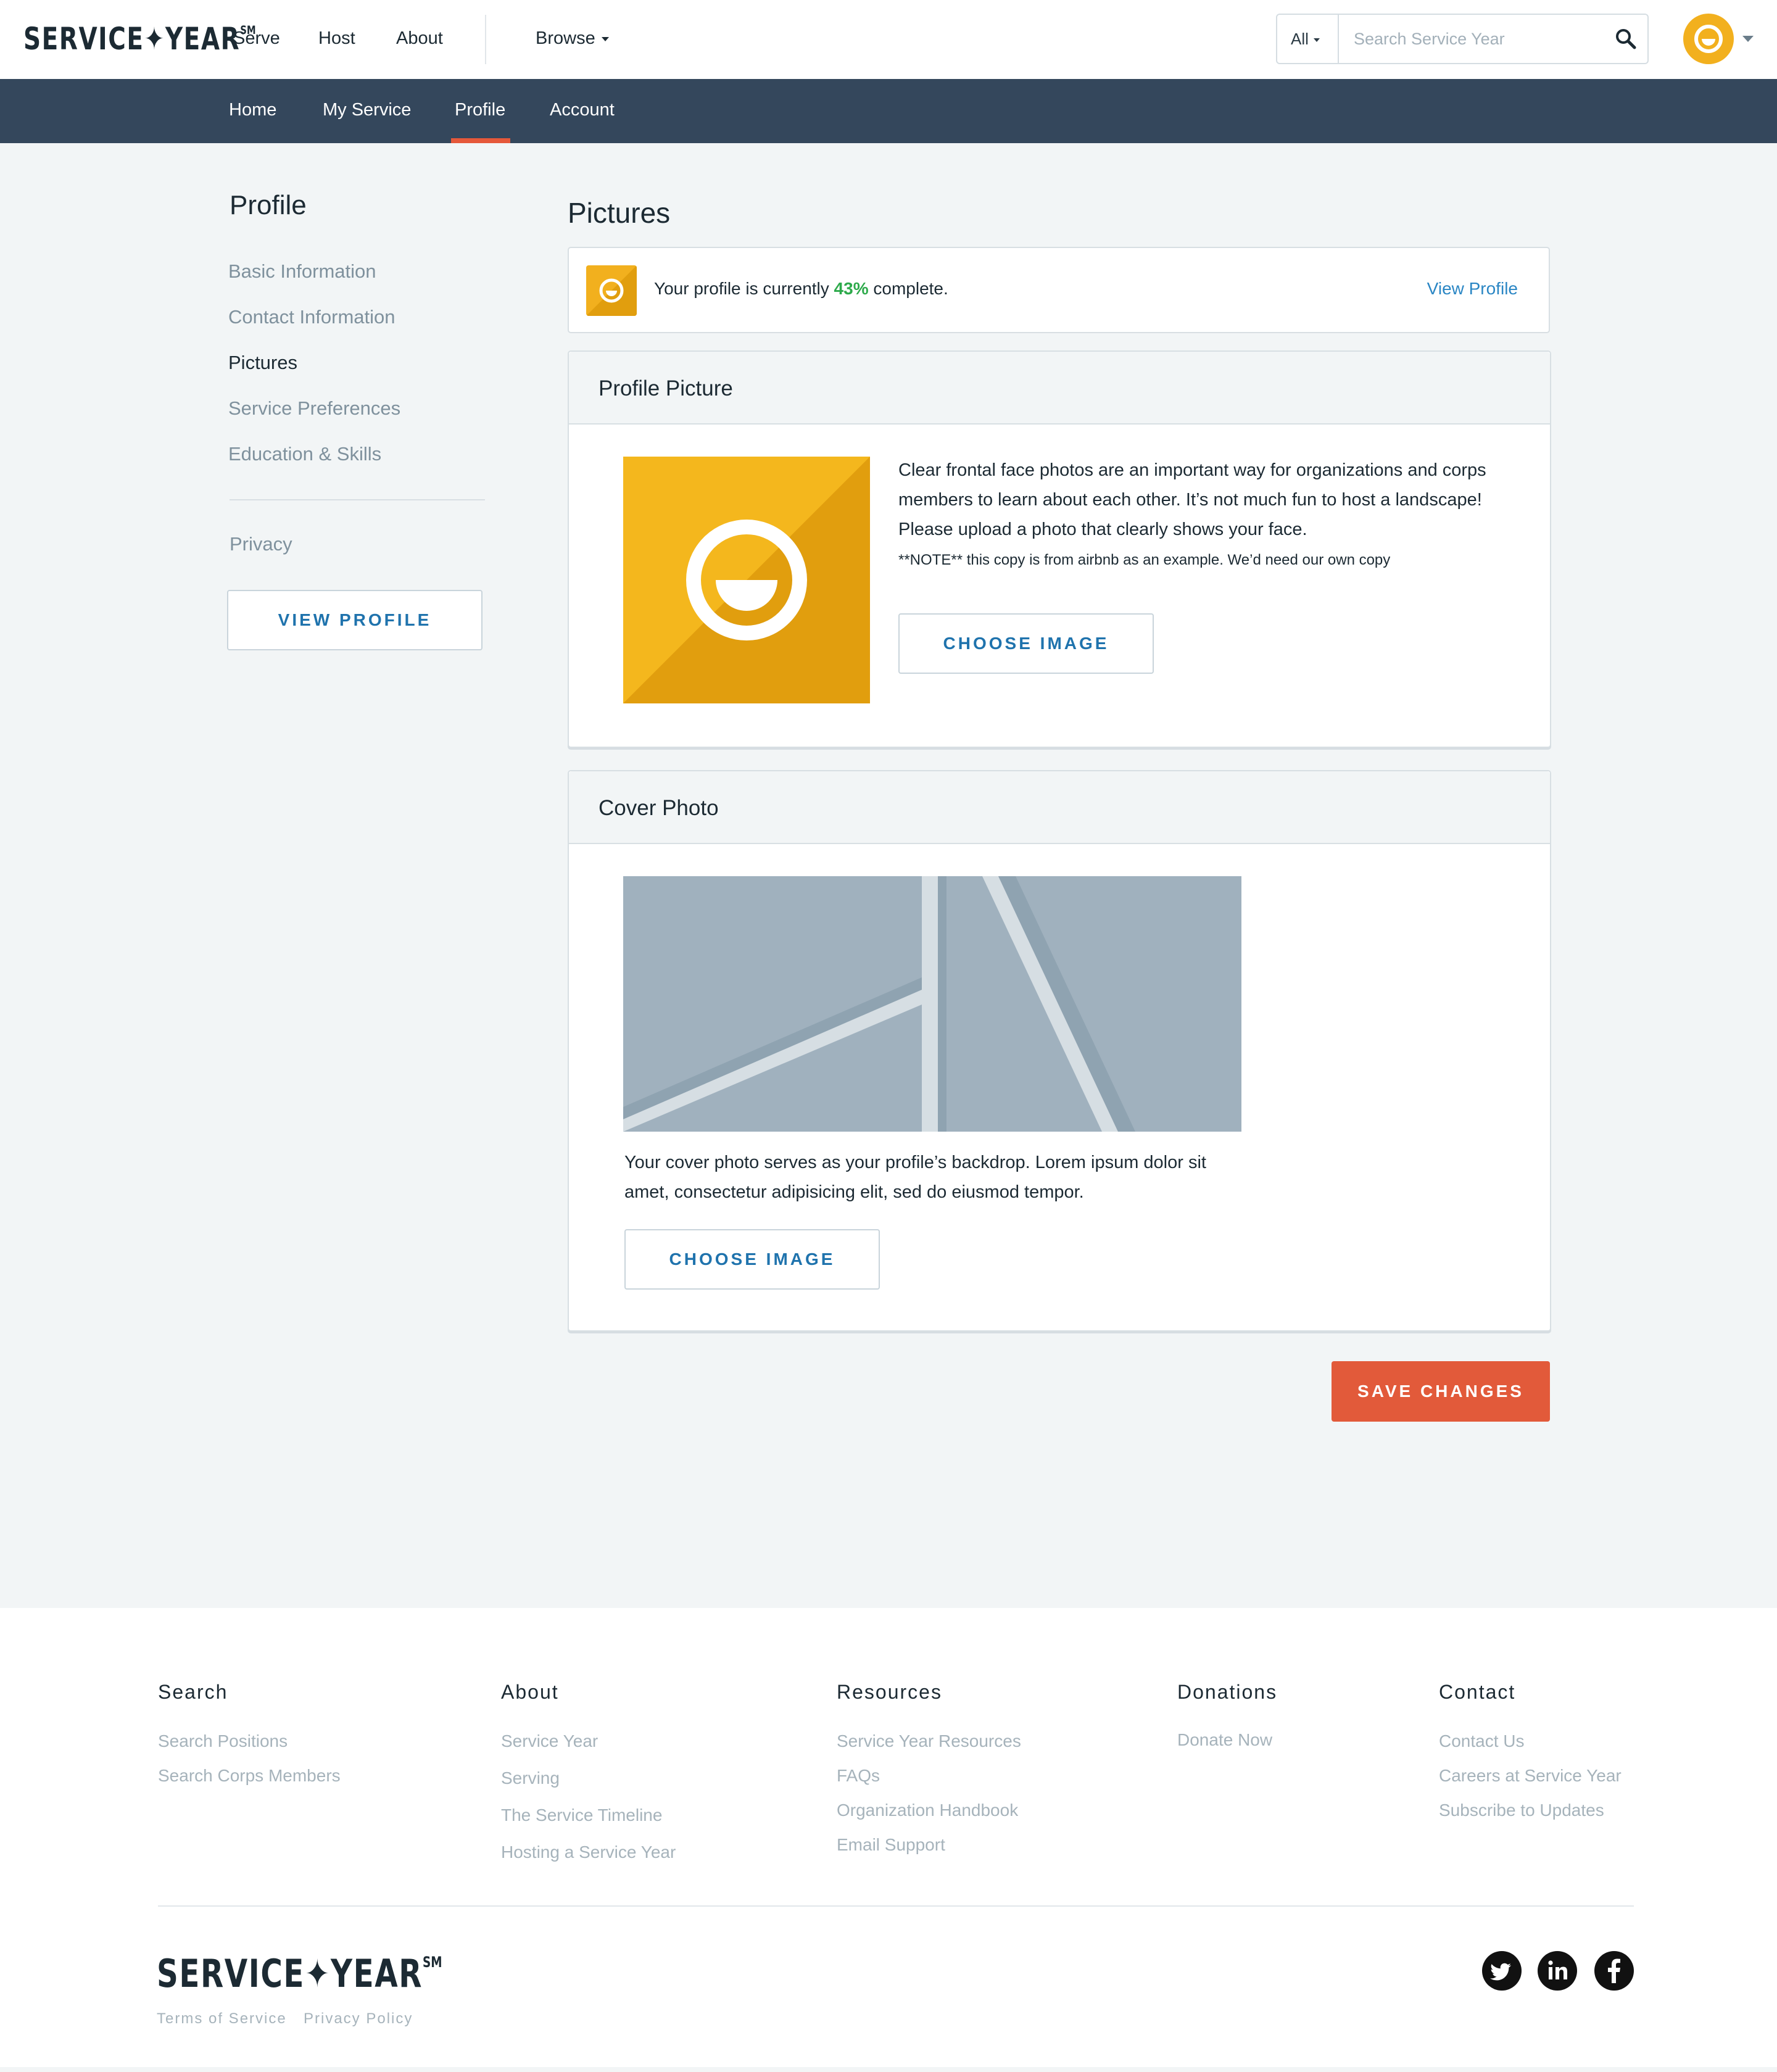 The image size is (1777, 2072). I want to click on footer-link: Email Support, so click(891, 1845).